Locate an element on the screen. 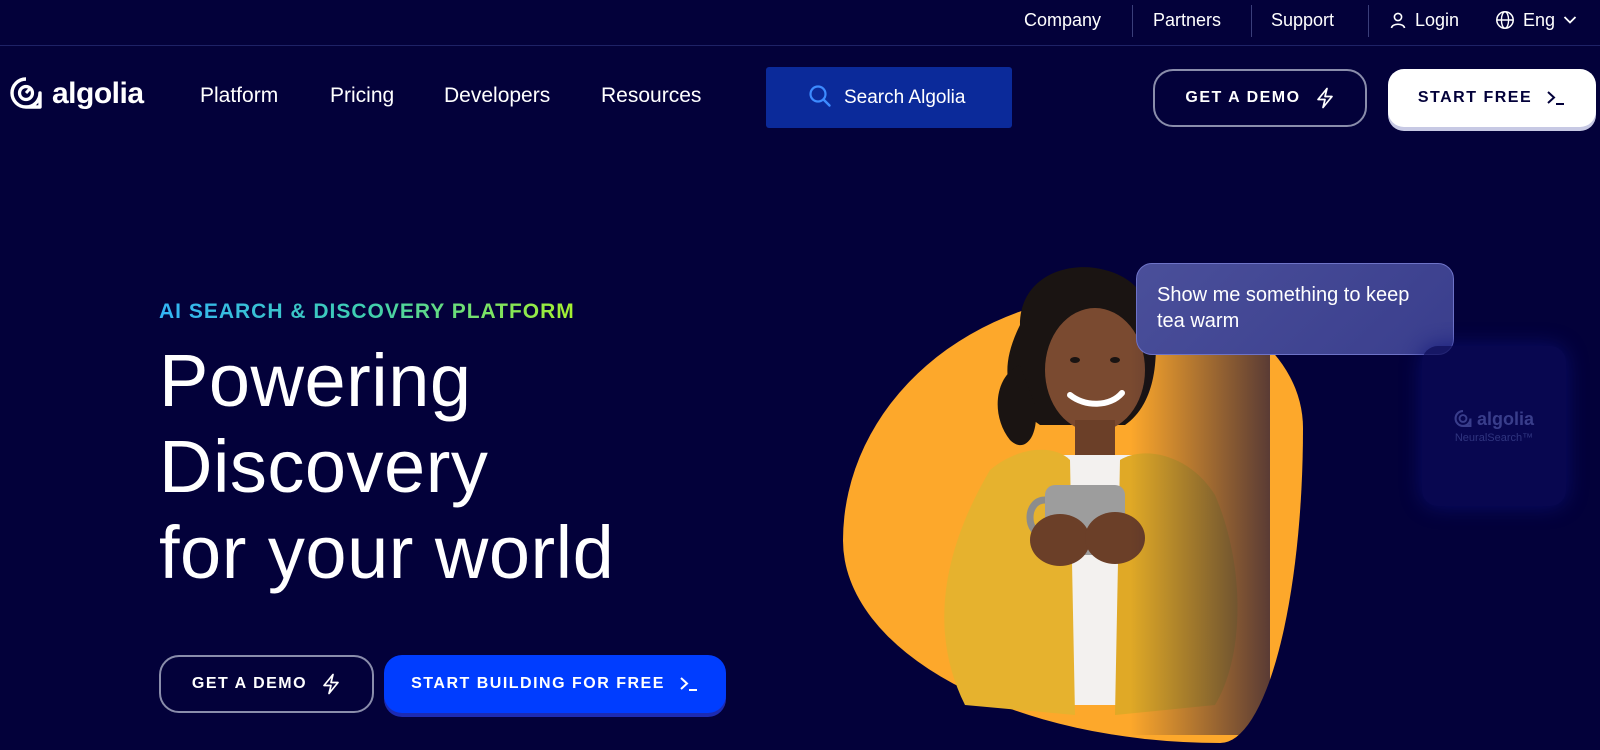 The width and height of the screenshot is (1600, 750). nav-resources: Resources is located at coordinates (651, 96).